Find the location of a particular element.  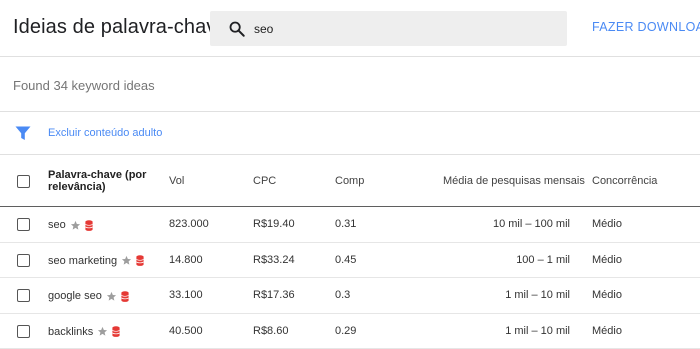

keyword-cell: google seo is located at coordinates (88, 296).